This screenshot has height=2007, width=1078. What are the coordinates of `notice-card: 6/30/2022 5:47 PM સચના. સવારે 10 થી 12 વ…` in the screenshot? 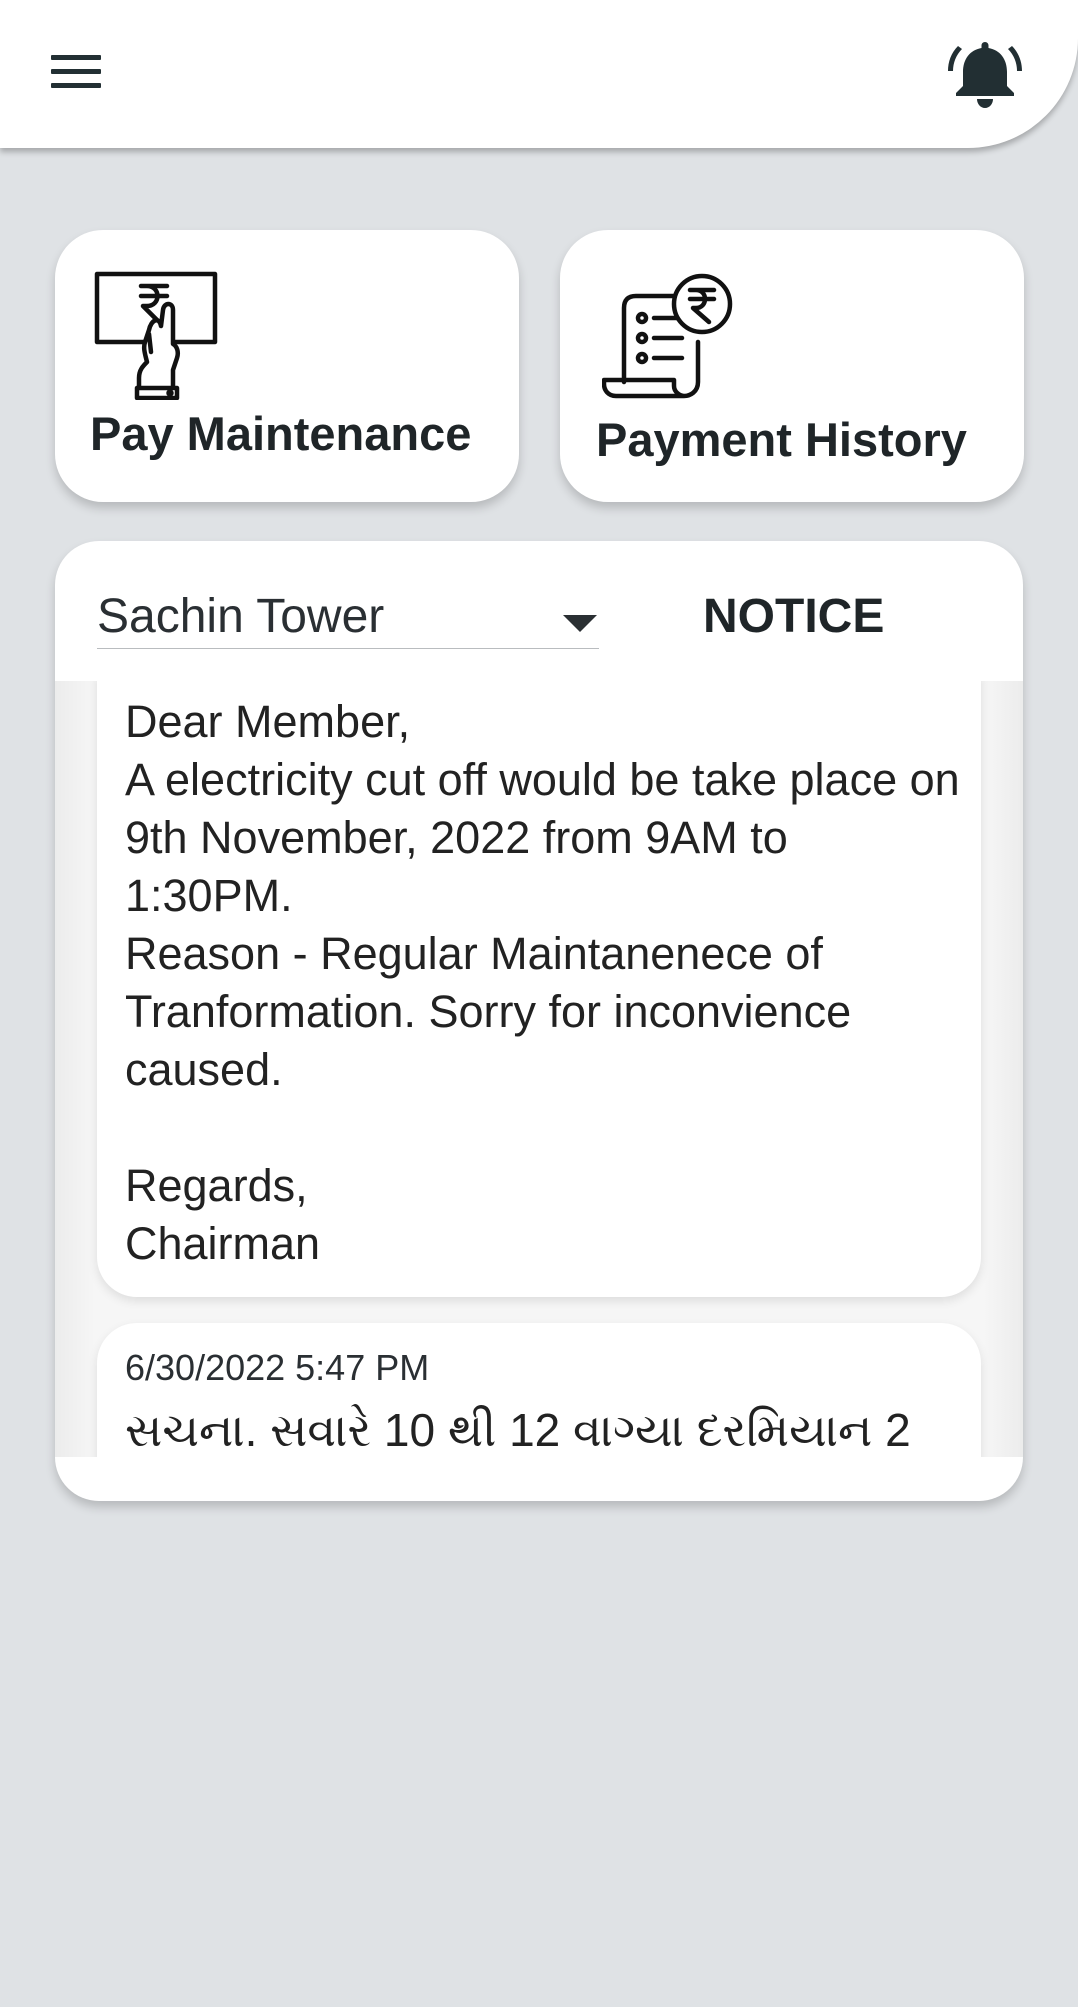 It's located at (539, 1390).